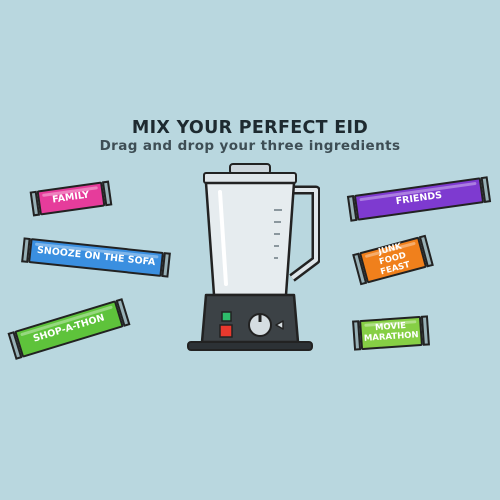  Describe the element at coordinates (250, 128) in the screenshot. I see `page-title: MIX YOUR PERFECT EID` at that location.